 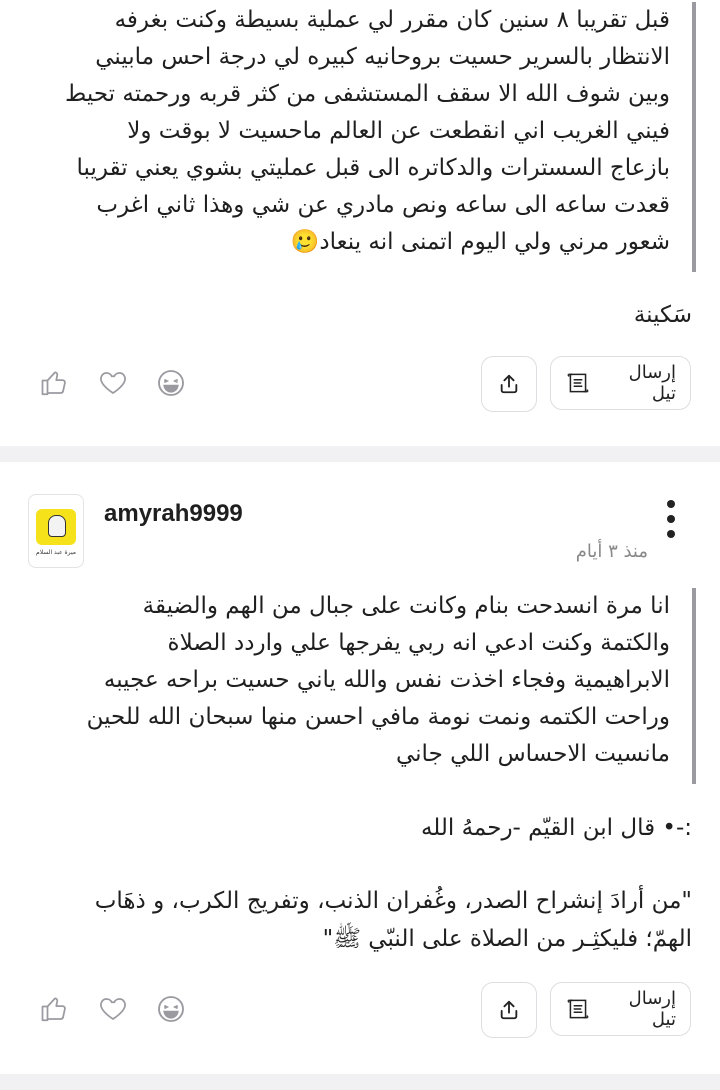 I want to click on more-icon, so click(x=671, y=504).